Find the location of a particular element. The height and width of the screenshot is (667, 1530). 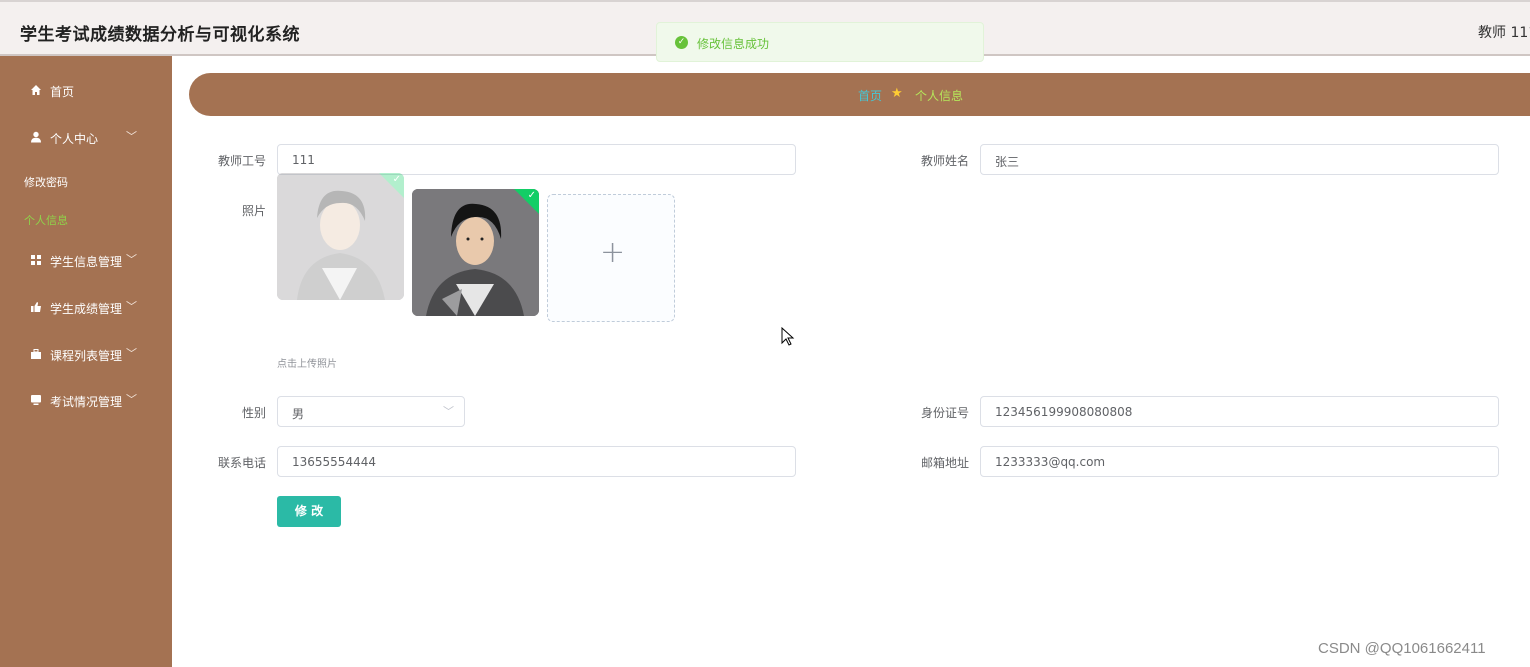

phone-field: 13655554444 is located at coordinates (536, 461).